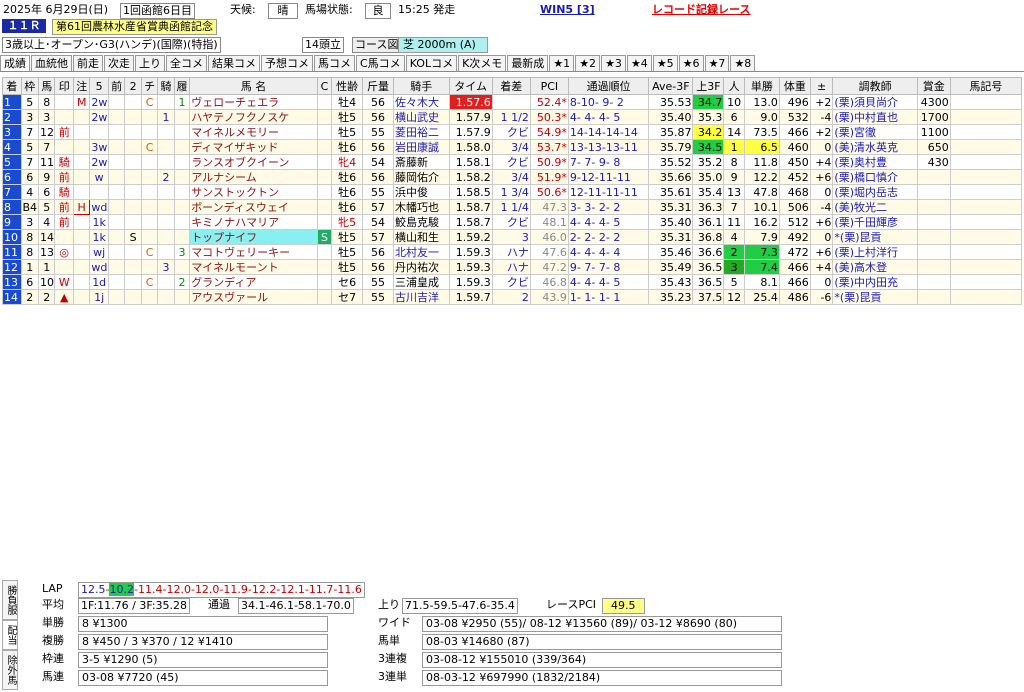 This screenshot has width=1024, height=692. I want to click on tab-16: ★4, so click(639, 63).